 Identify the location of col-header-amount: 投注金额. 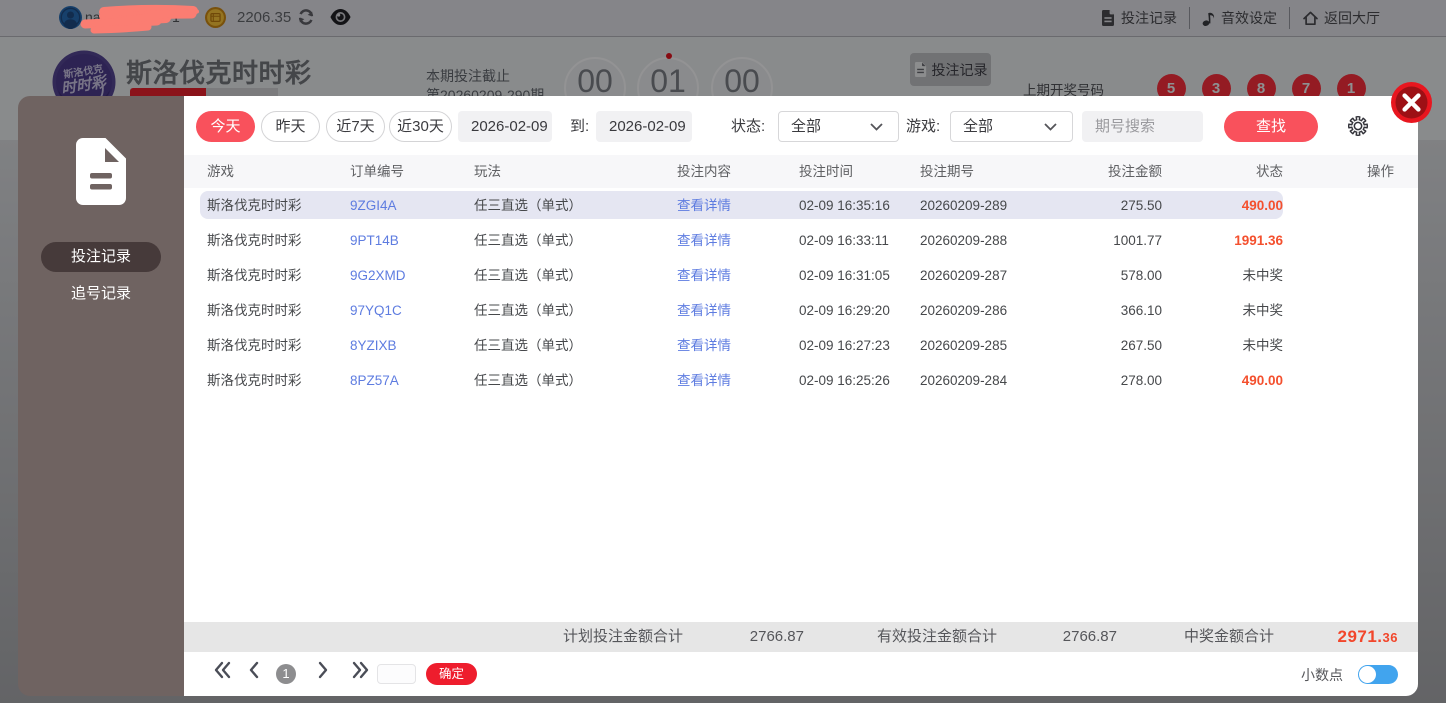
(1135, 171).